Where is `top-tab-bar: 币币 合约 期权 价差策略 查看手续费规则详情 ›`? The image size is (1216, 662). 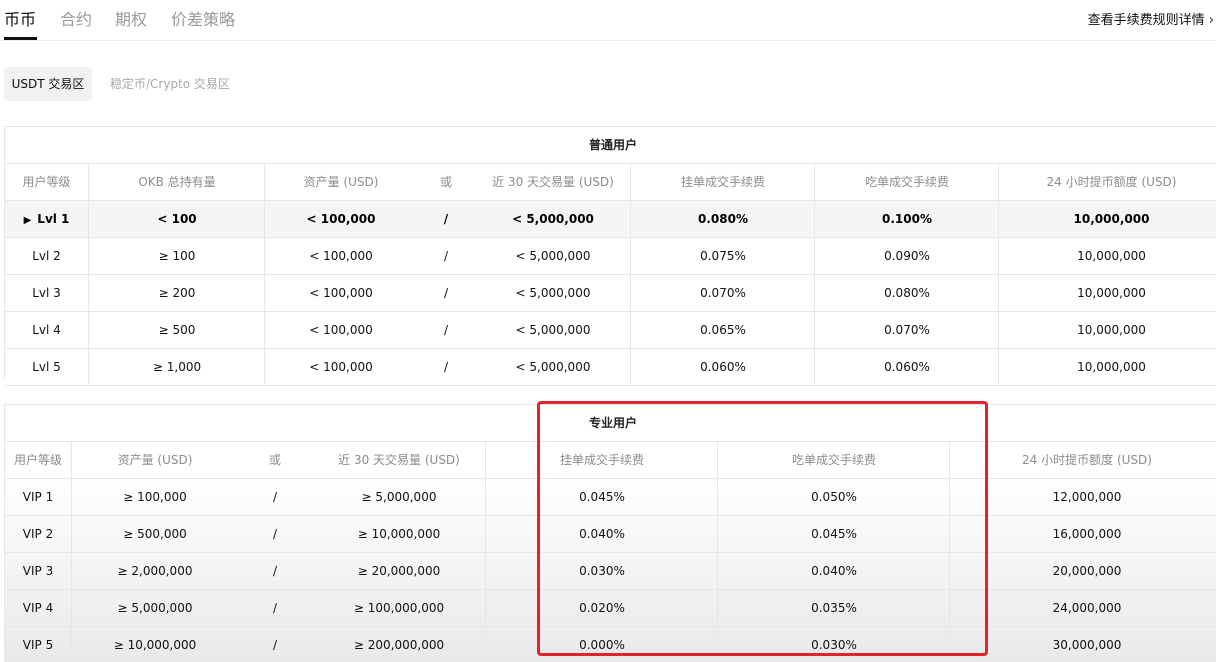 top-tab-bar: 币币 合约 期权 价差策略 查看手续费规则详情 › is located at coordinates (608, 20).